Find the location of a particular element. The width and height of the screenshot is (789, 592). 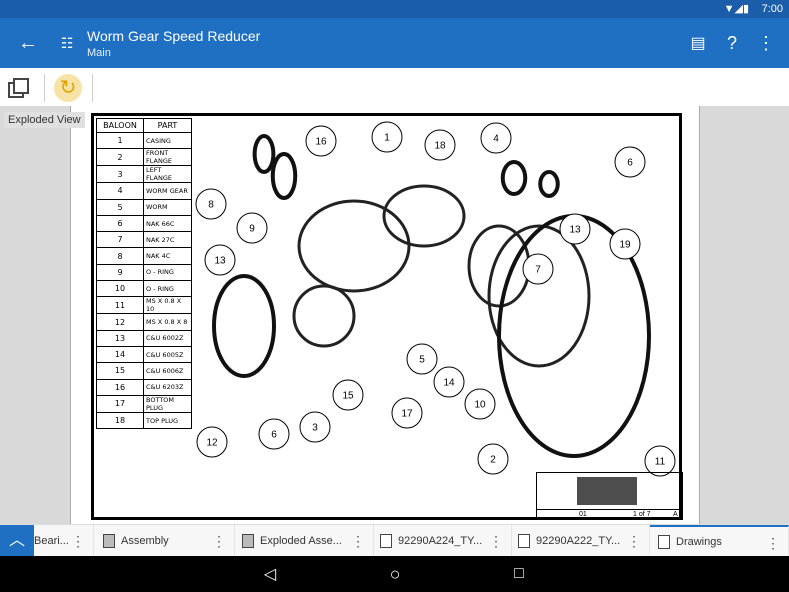

balloon: 16 is located at coordinates (321, 141).